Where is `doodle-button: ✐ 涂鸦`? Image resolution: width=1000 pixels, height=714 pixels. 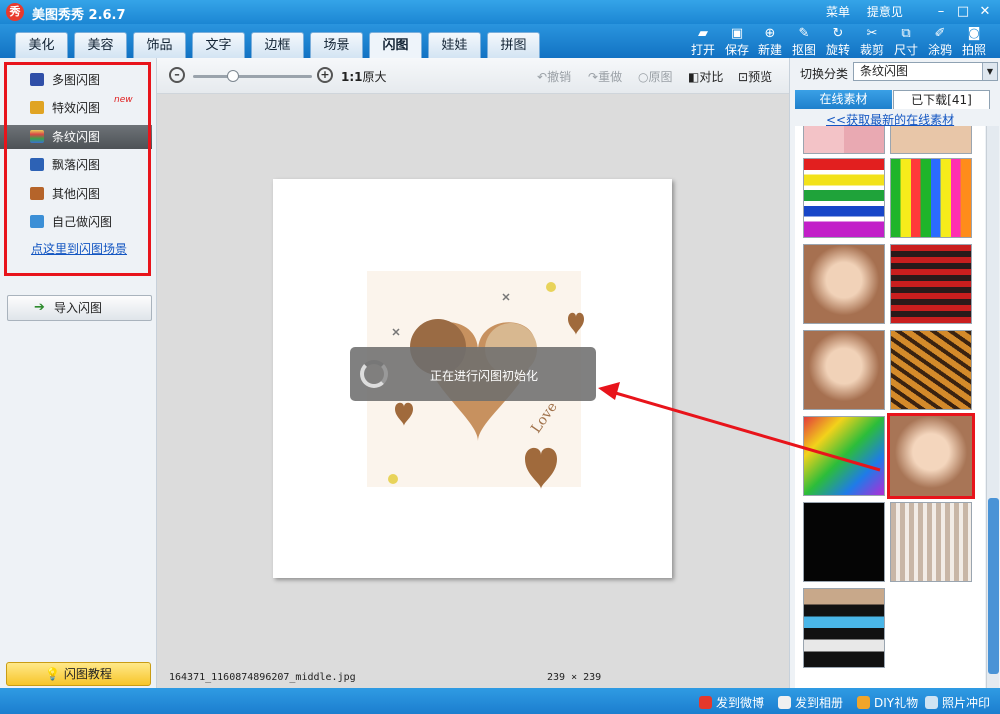
doodle-button: ✐ 涂鸦 is located at coordinates (940, 41).